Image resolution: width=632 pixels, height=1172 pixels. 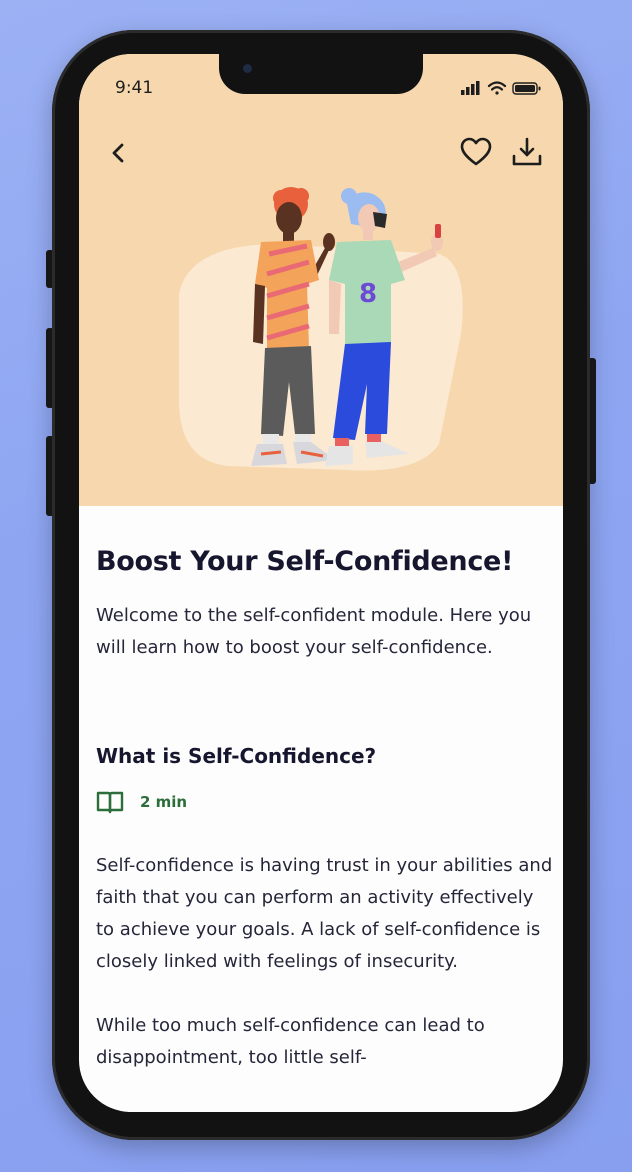 What do you see at coordinates (236, 756) in the screenshot?
I see `section-title: What is Self-Confidence?` at bounding box center [236, 756].